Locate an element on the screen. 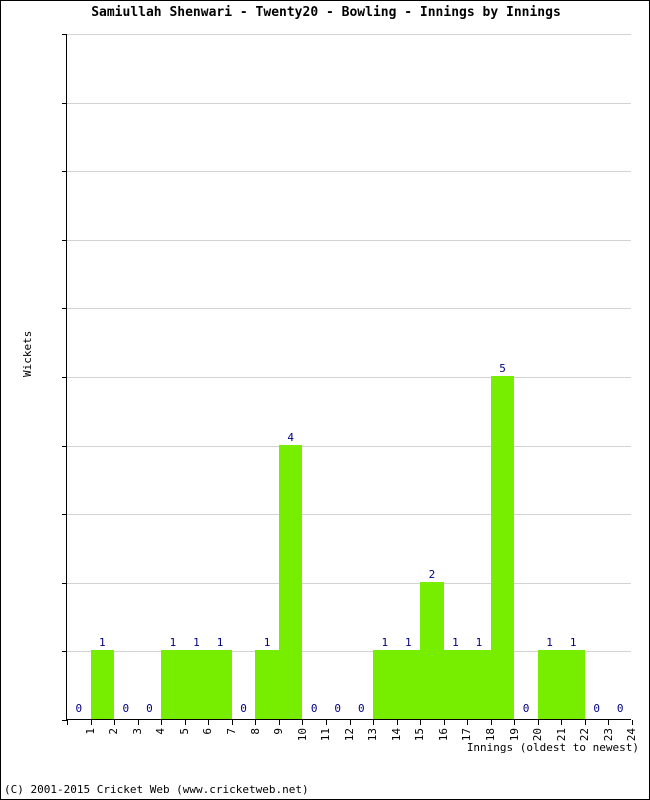 The image size is (650, 800). y-axis-title: Wickets is located at coordinates (27, 353).